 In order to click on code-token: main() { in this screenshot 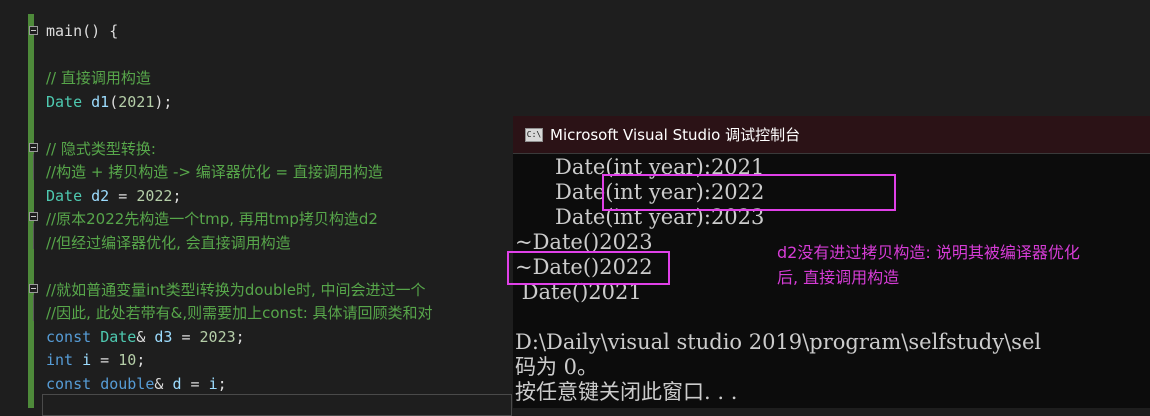, I will do `click(82, 31)`.